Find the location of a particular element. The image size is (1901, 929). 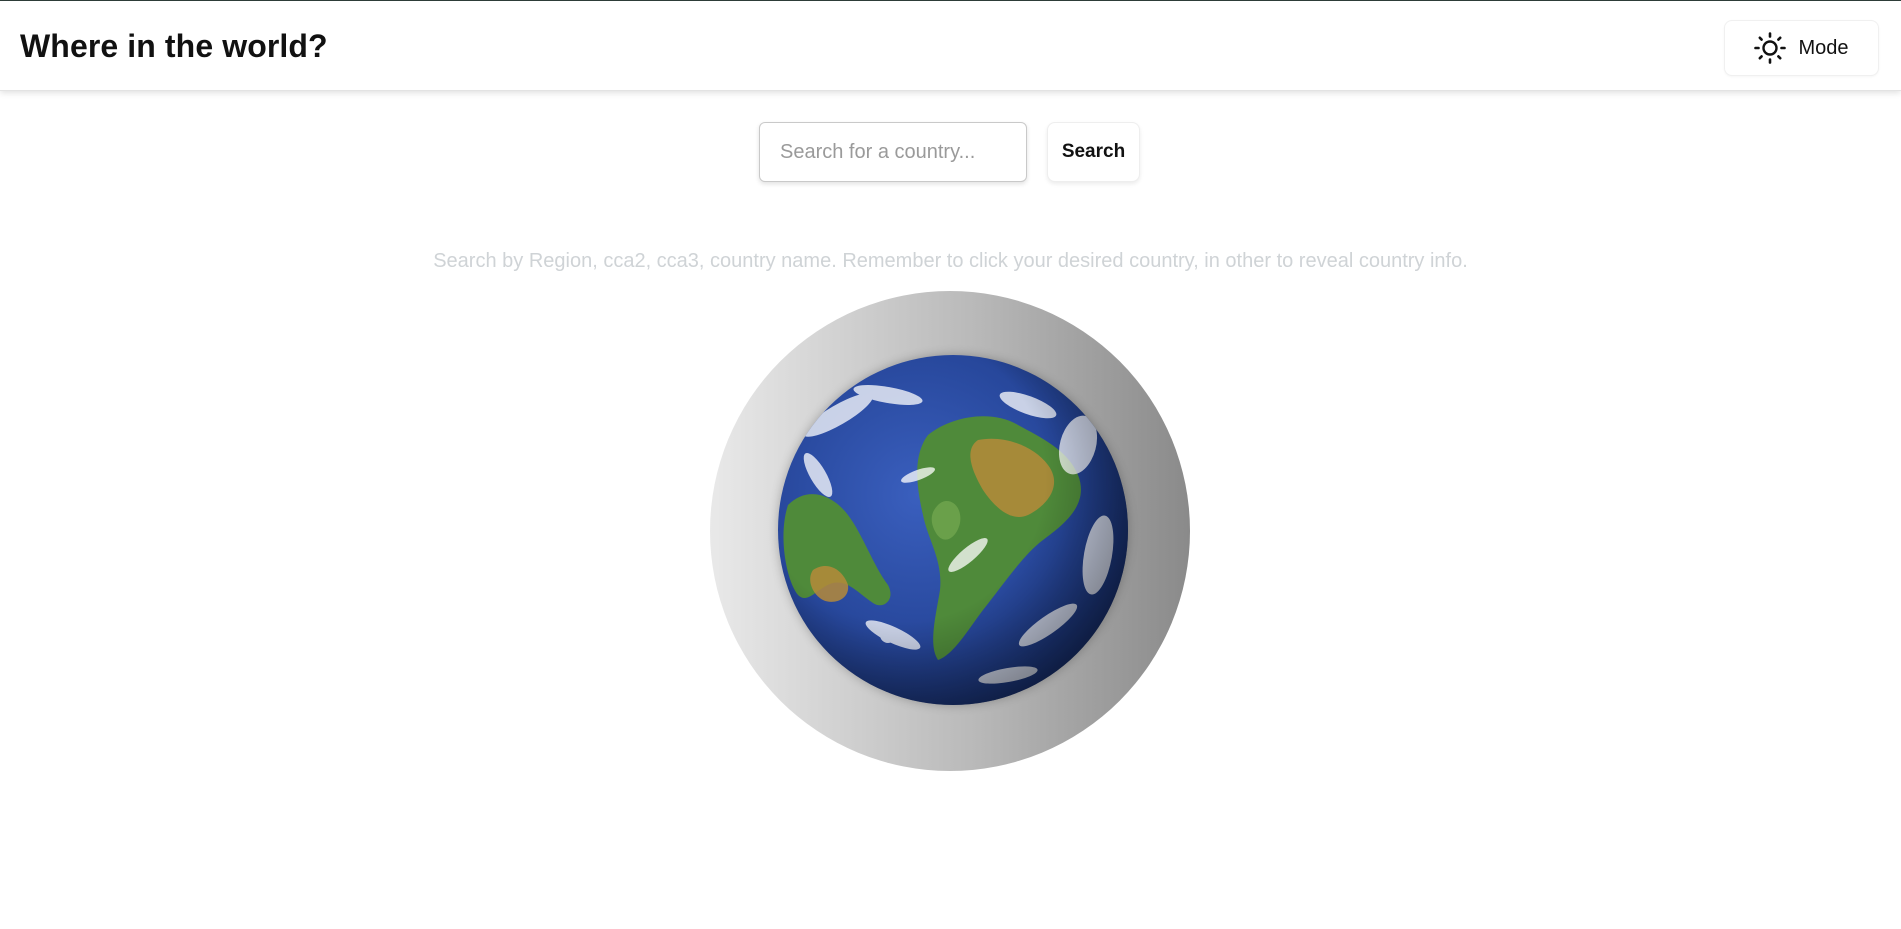

globe-illustration is located at coordinates (950, 531).